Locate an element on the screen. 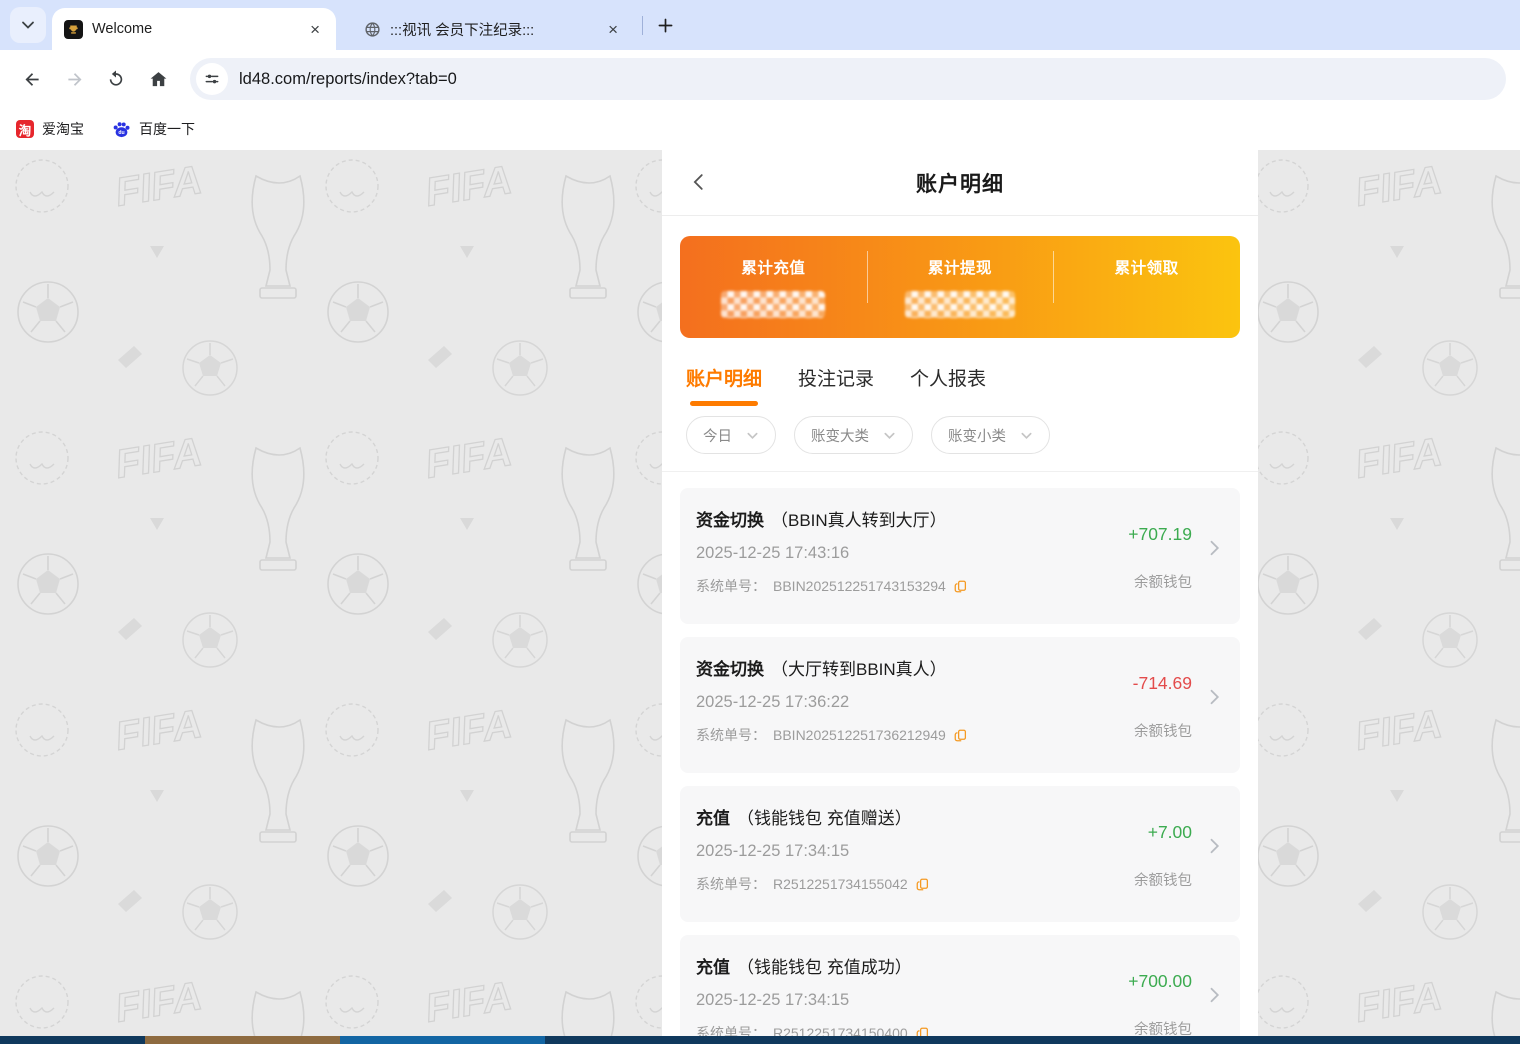 This screenshot has width=1520, height=1044. transaction-time: 2025-12-25 17:36:22 is located at coordinates (773, 702).